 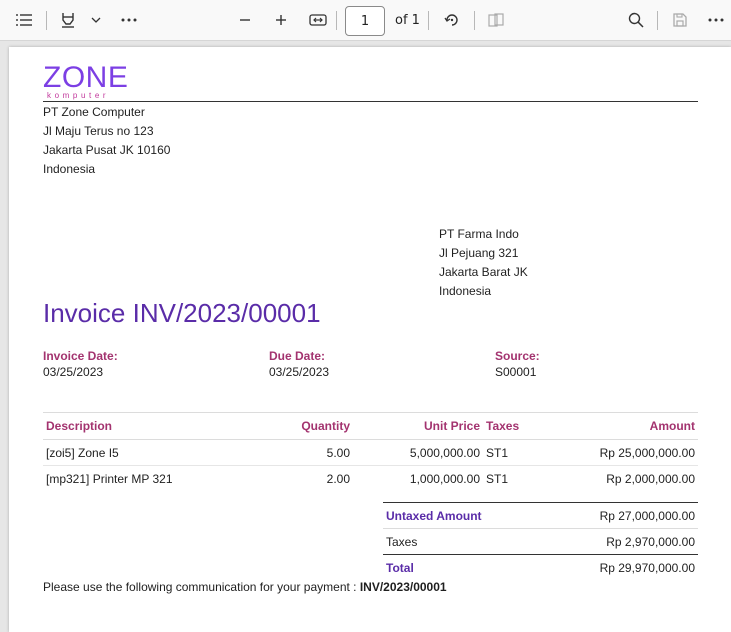 I want to click on save-icon, so click(x=680, y=20).